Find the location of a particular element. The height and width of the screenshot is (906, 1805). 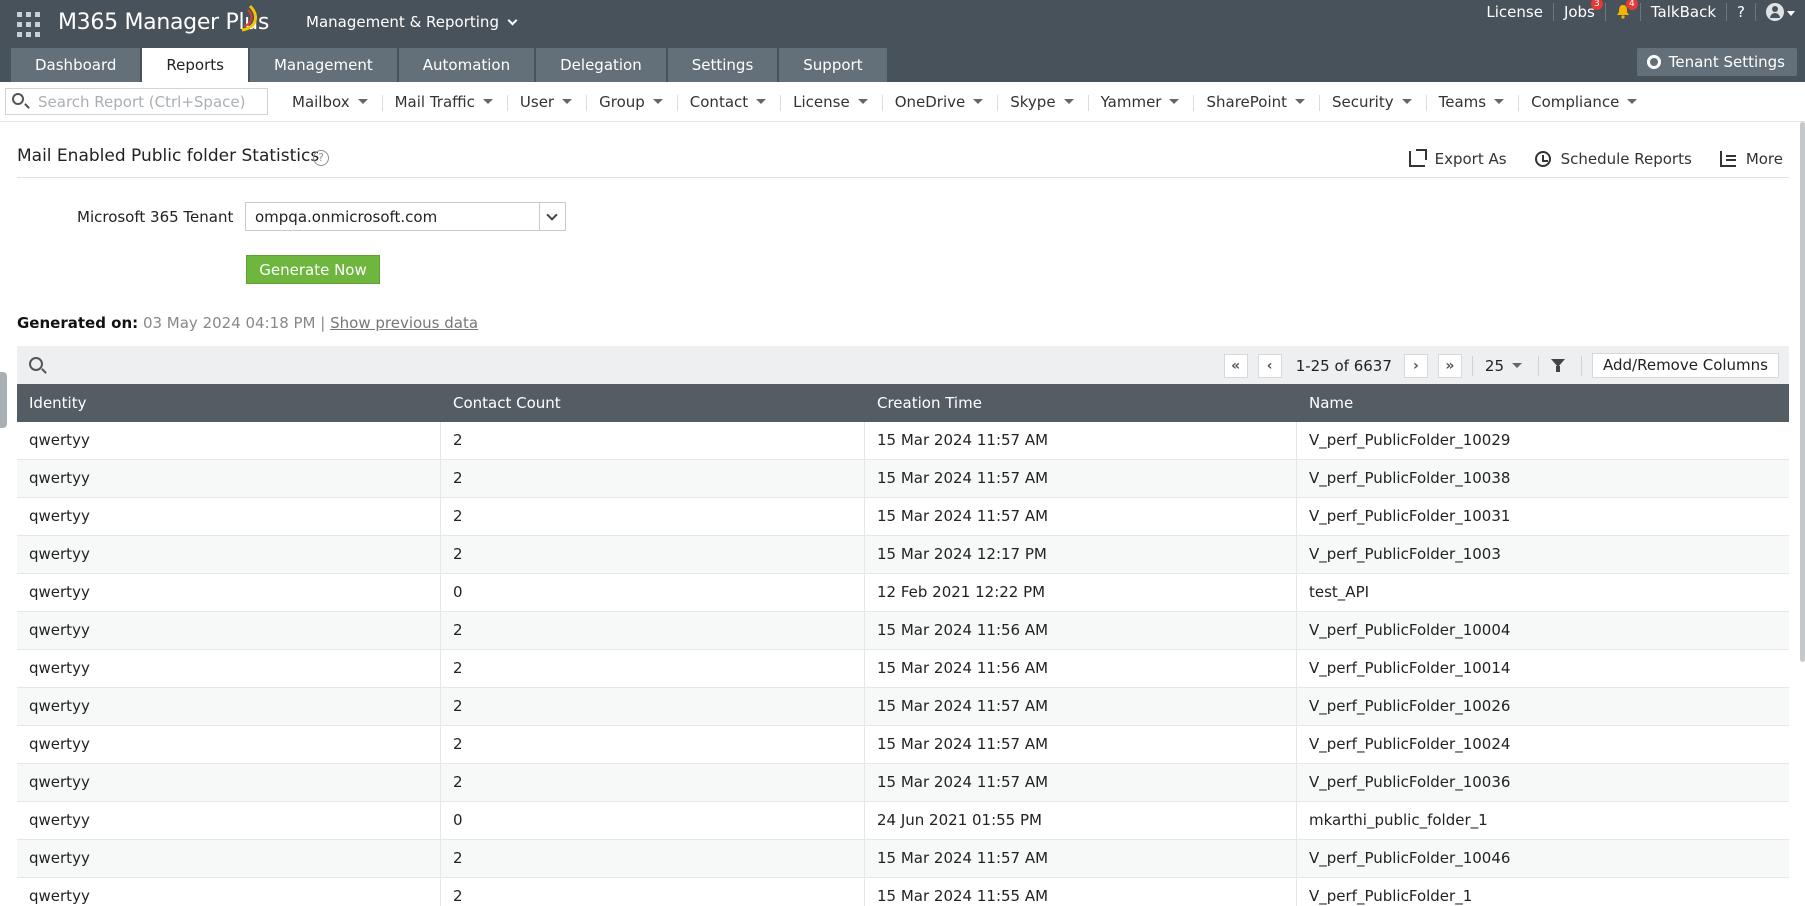

menu-group: Group is located at coordinates (632, 102).